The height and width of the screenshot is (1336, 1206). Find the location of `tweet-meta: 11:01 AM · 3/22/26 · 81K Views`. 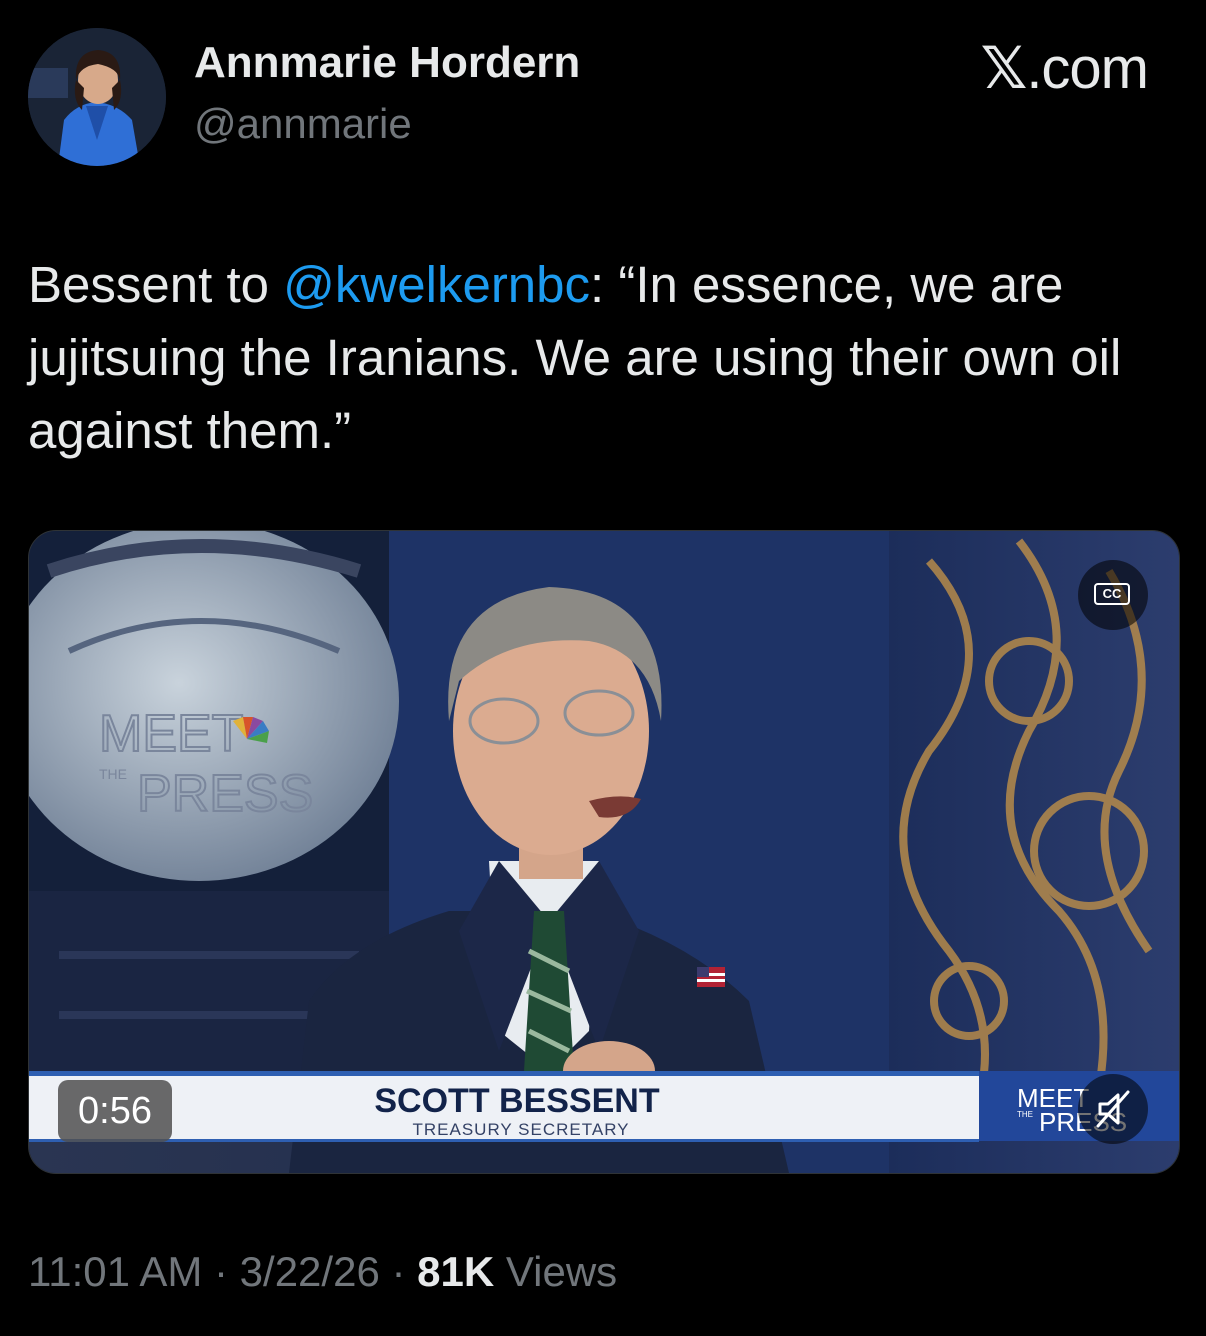

tweet-meta: 11:01 AM · 3/22/26 · 81K Views is located at coordinates (322, 1272).